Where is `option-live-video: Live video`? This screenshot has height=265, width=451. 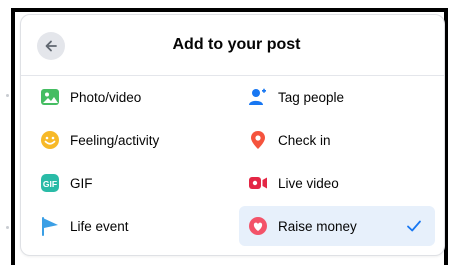
option-live-video: Live video is located at coordinates (337, 183).